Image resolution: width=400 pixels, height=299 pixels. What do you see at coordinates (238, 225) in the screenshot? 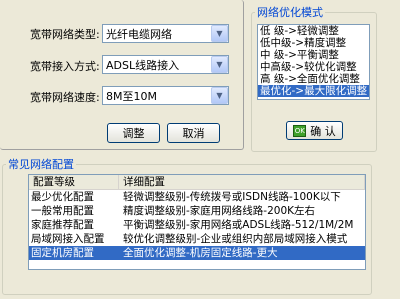
I see `cell-detail: 平衡调整级别-家用网络或ADSL线路-512/1M/2M` at bounding box center [238, 225].